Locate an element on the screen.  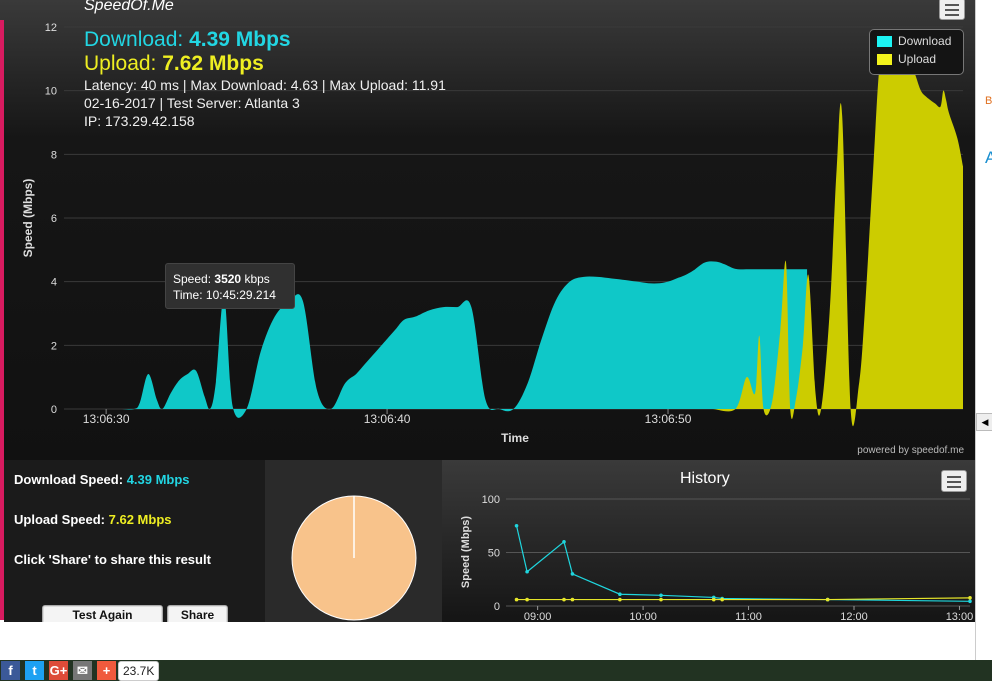
x-tick-label: 13:06:40 is located at coordinates (387, 419).